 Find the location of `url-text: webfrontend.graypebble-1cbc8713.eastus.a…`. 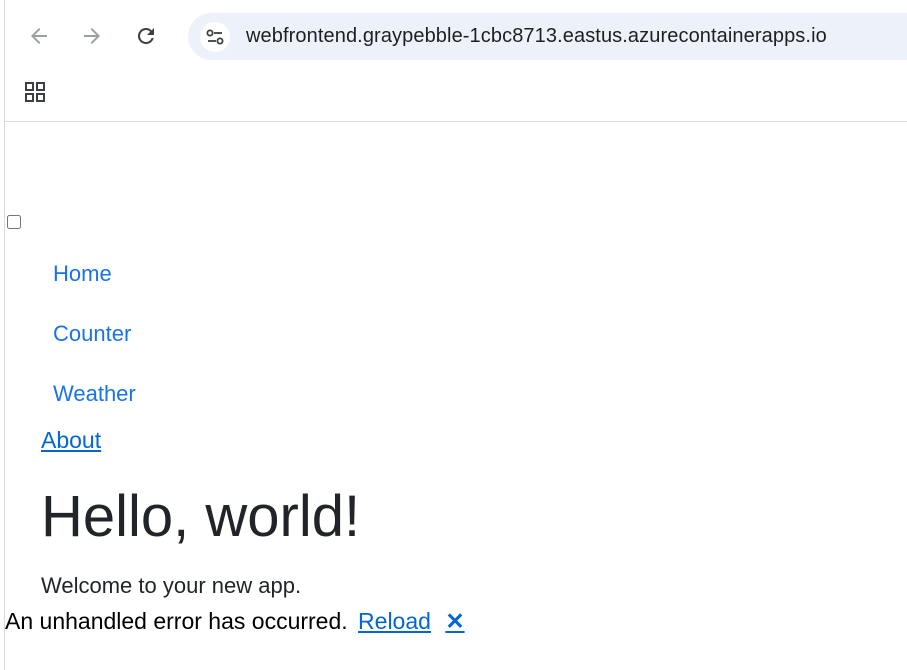

url-text: webfrontend.graypebble-1cbc8713.eastus.a… is located at coordinates (536, 36).